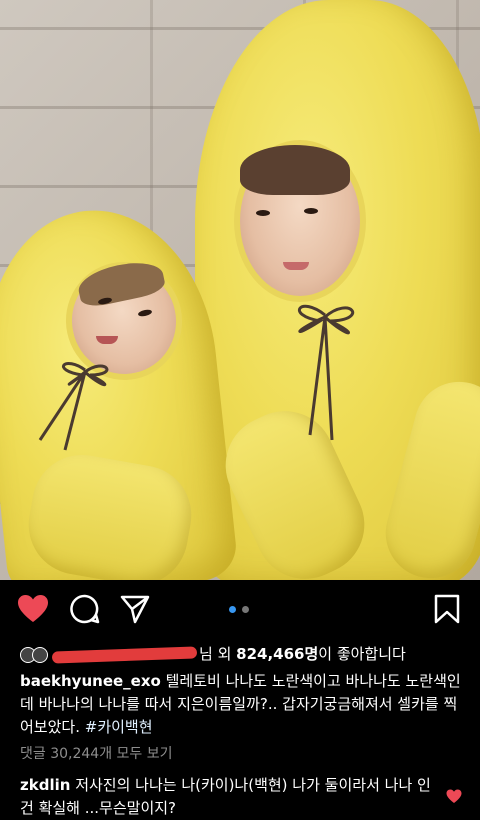  I want to click on carousel-indicator, so click(239, 609).